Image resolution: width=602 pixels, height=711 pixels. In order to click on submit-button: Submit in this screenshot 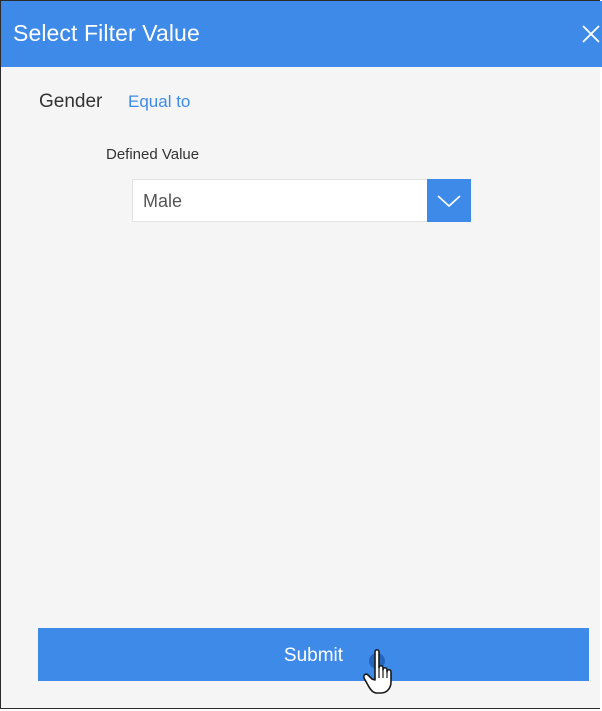, I will do `click(313, 654)`.